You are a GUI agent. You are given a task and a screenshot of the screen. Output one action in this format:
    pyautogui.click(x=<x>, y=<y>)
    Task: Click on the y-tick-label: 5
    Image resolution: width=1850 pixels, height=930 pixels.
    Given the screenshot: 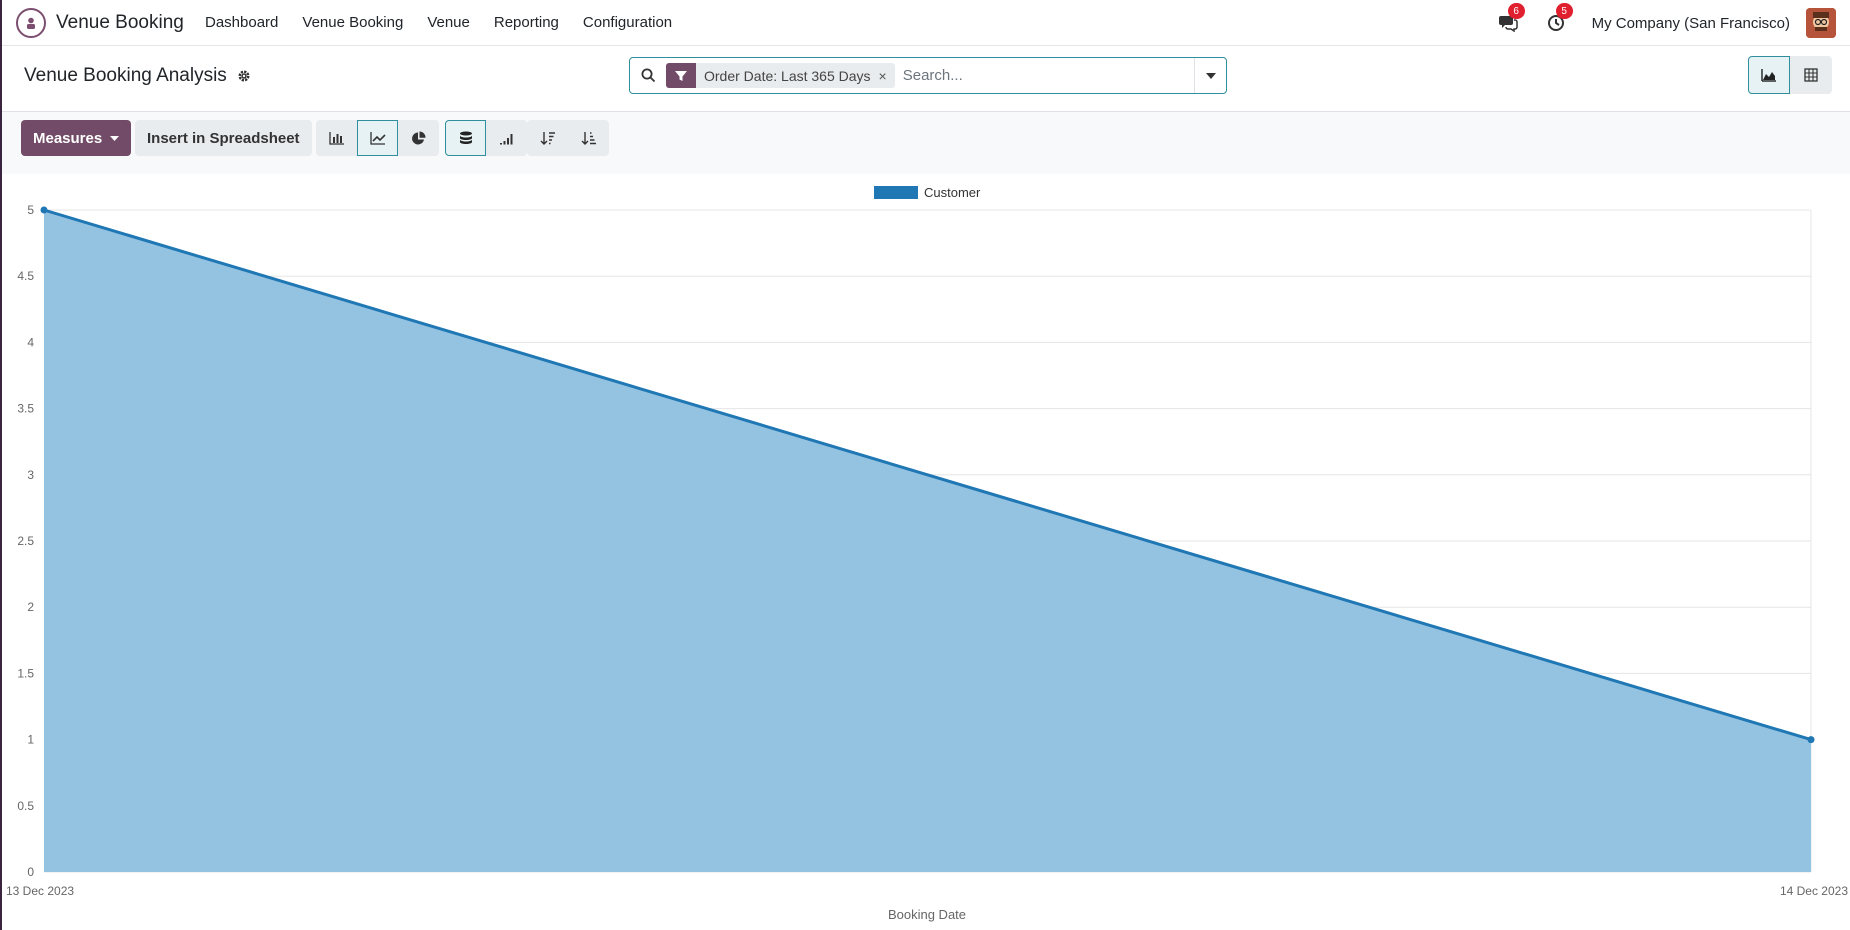 What is the action you would take?
    pyautogui.click(x=30, y=210)
    